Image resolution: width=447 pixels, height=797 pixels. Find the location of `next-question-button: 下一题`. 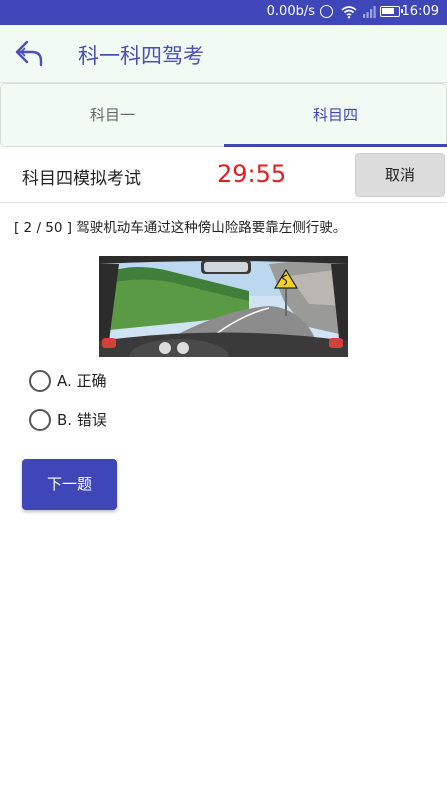

next-question-button: 下一题 is located at coordinates (69, 484).